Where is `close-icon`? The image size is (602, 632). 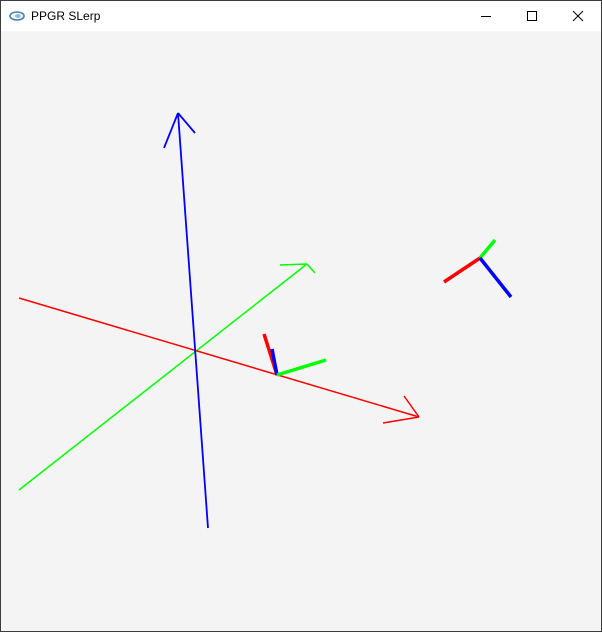 close-icon is located at coordinates (578, 16).